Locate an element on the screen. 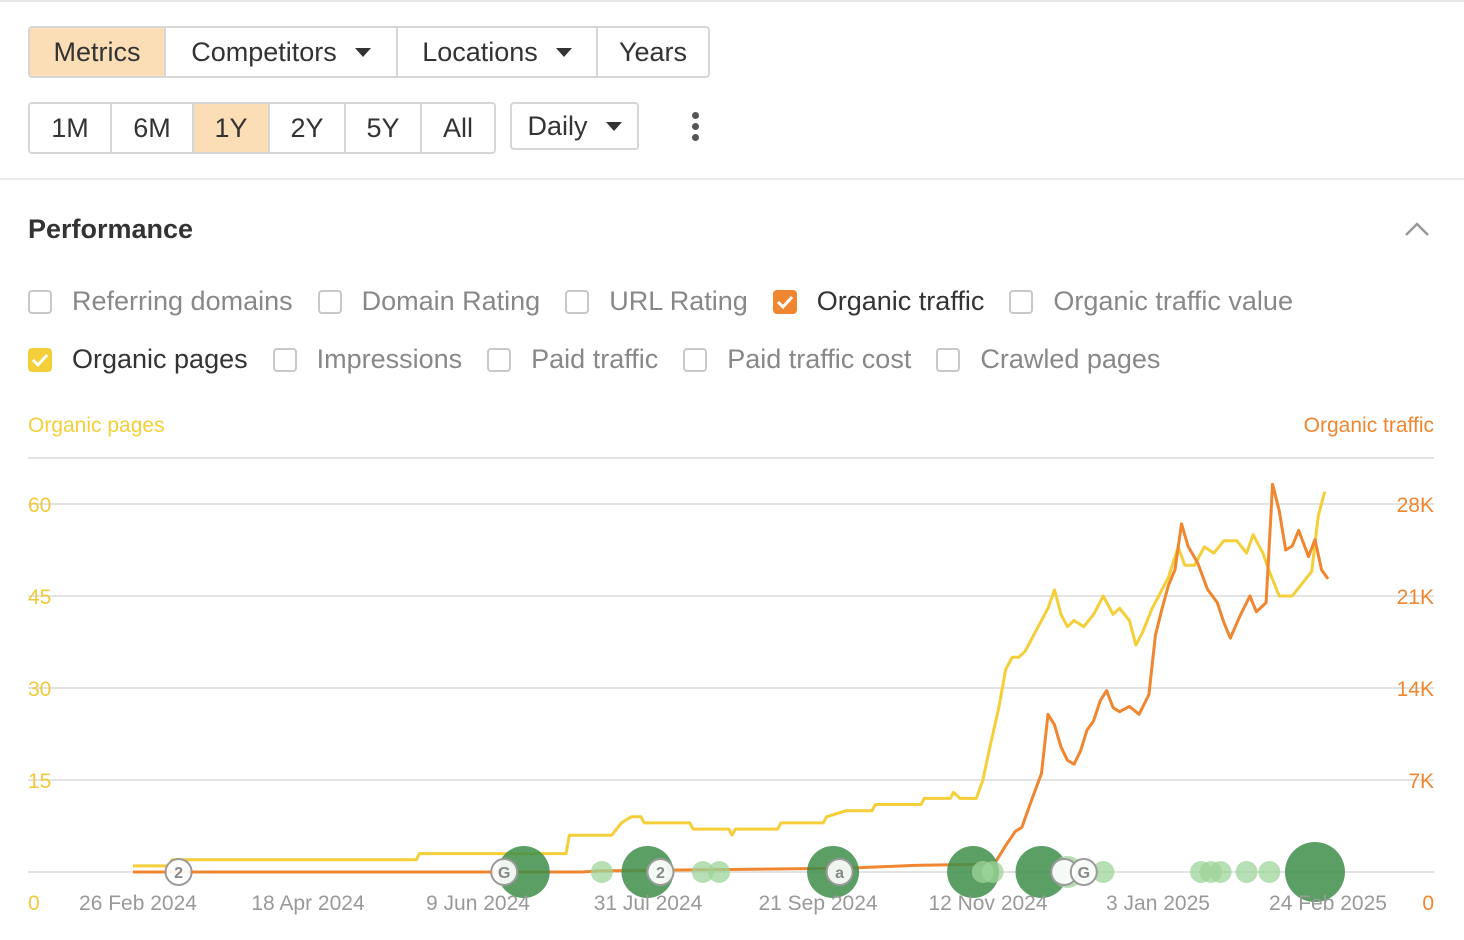 This screenshot has height=940, width=1464. section-divider is located at coordinates (732, 179).